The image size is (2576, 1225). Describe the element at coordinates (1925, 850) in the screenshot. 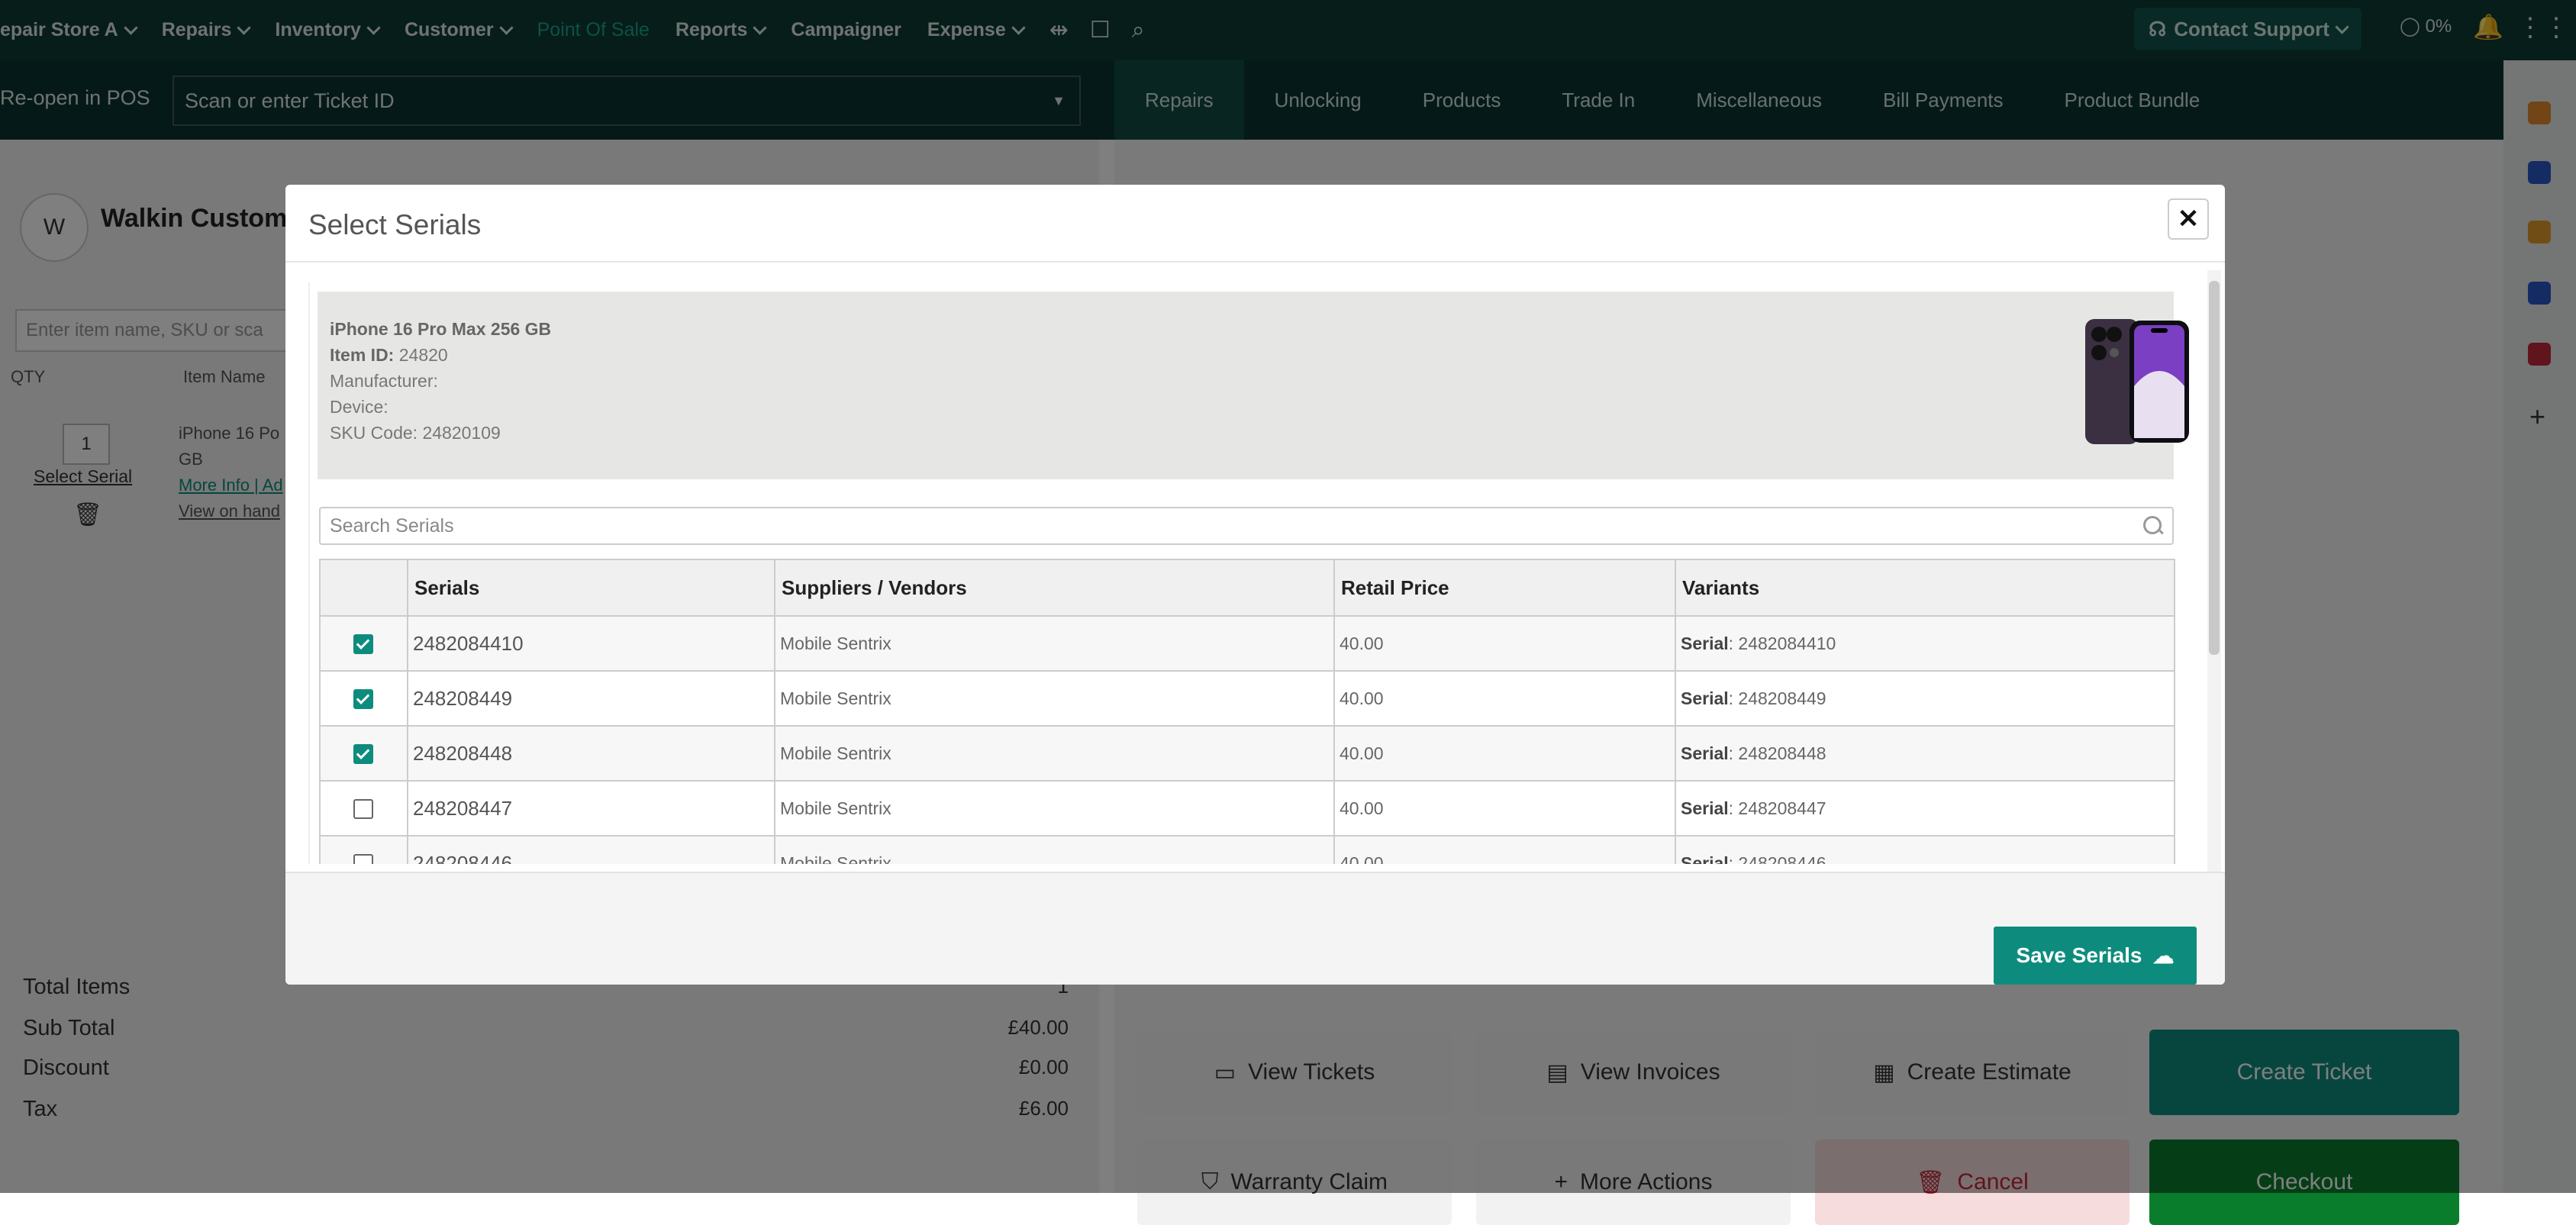

I see `variant-cell: Serial: 248208446` at that location.